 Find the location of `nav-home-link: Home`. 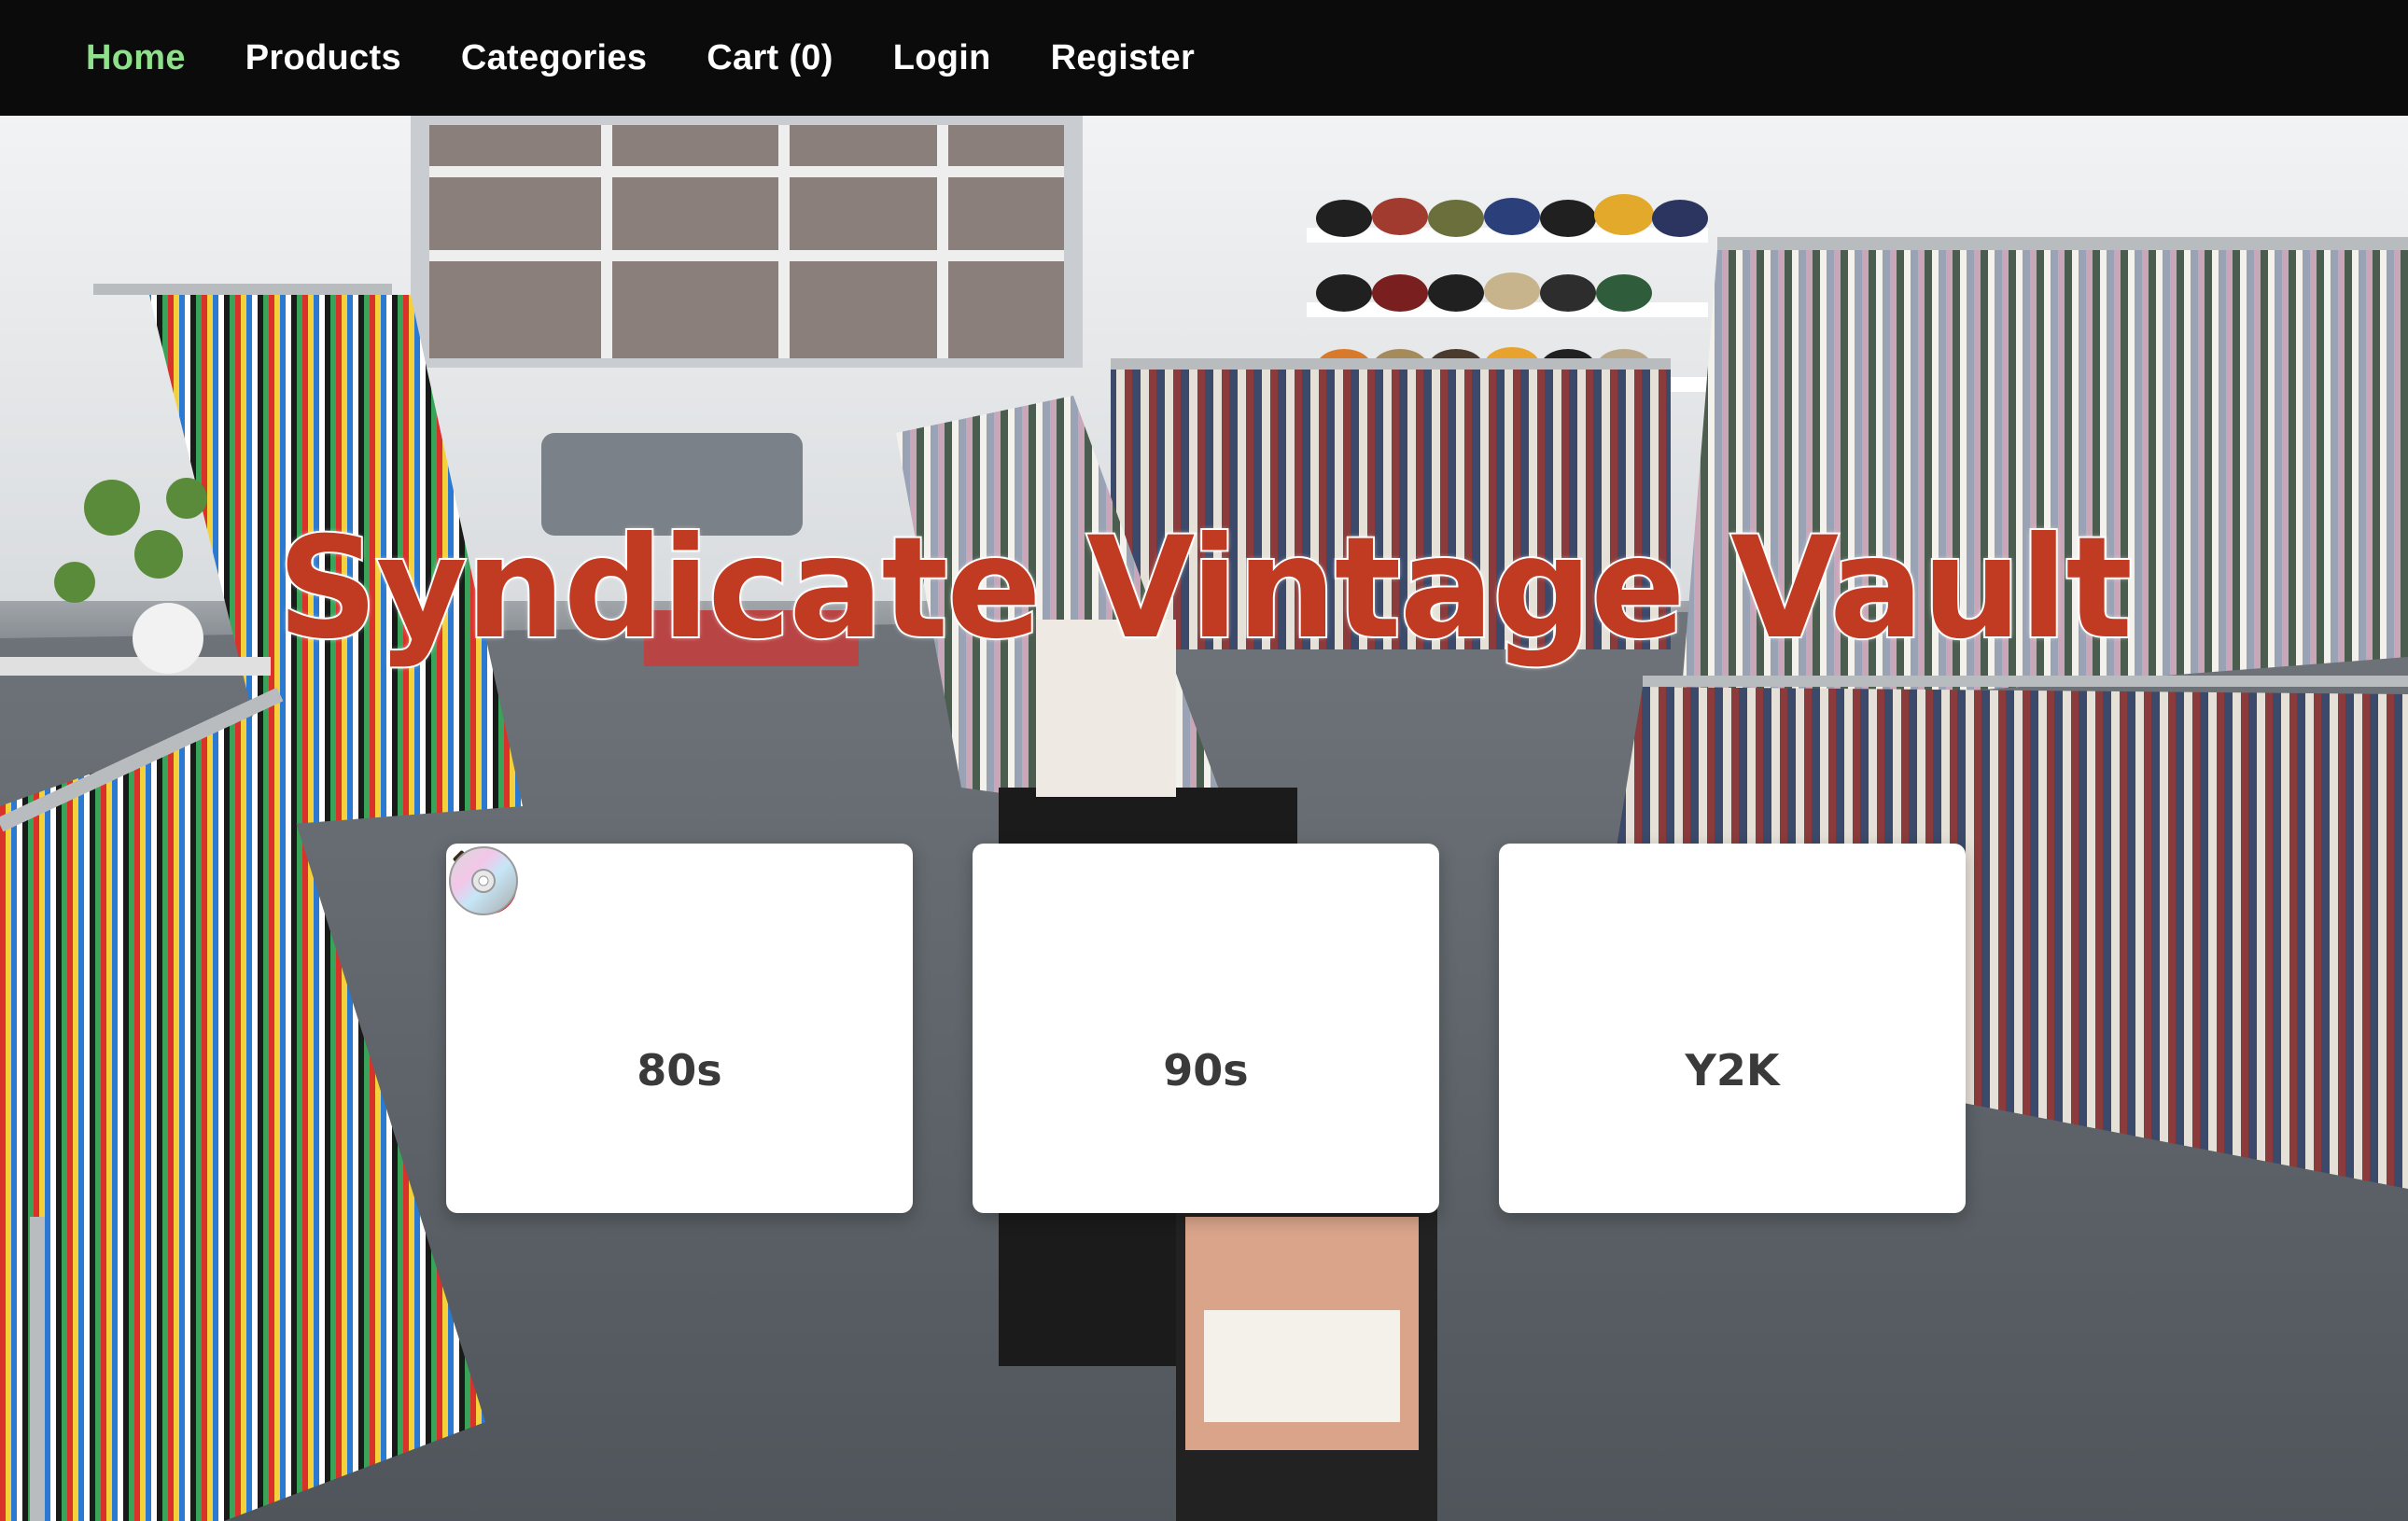

nav-home-link: Home is located at coordinates (136, 58).